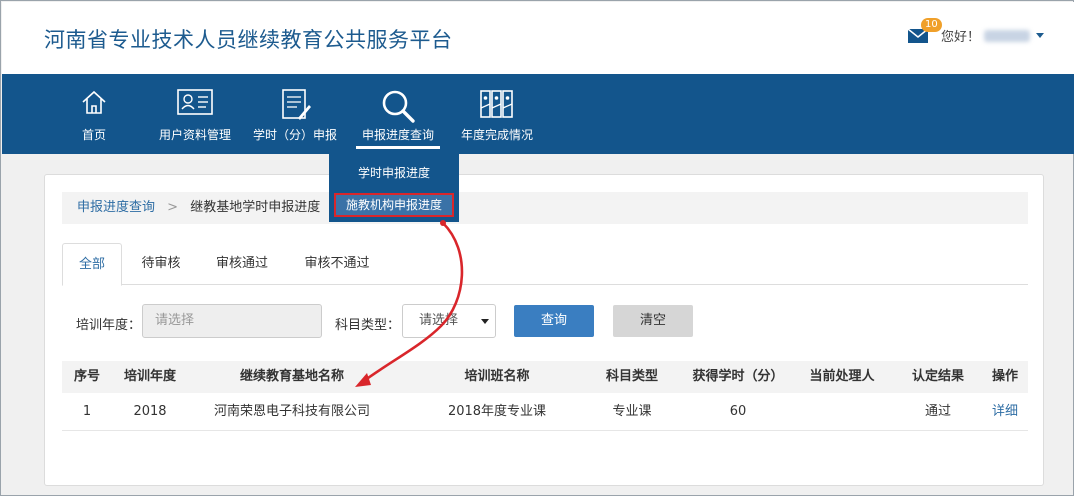  Describe the element at coordinates (960, 37) in the screenshot. I see `greeting-text: 您好！` at that location.